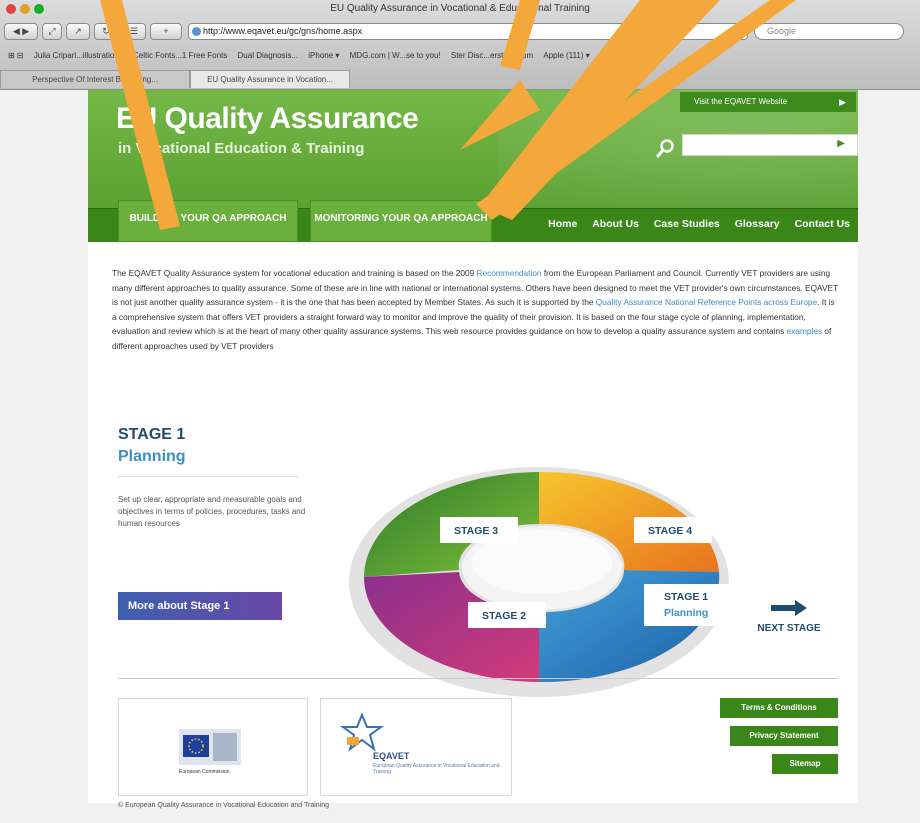  Describe the element at coordinates (789, 617) in the screenshot. I see `next-stage-button: NEXT STAGE` at that location.